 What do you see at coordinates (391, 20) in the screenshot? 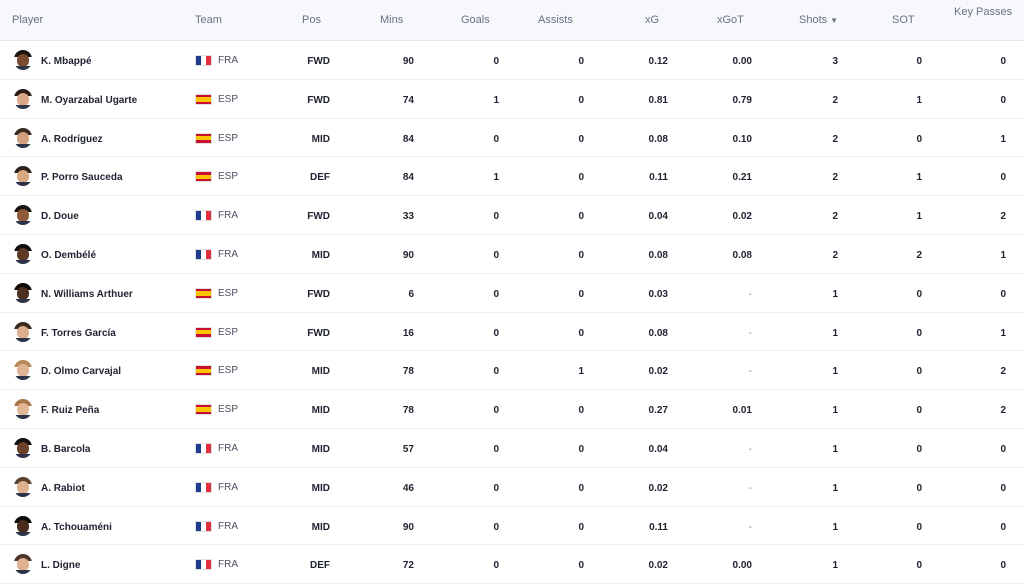
I see `column-header-mins: Mins` at bounding box center [391, 20].